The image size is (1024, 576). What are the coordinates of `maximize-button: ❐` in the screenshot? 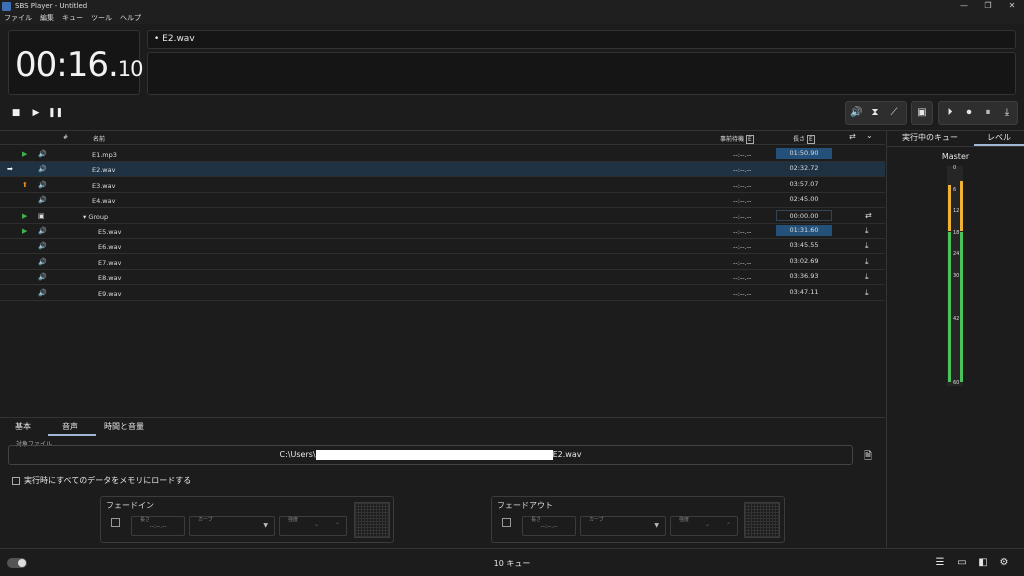 It's located at (988, 6).